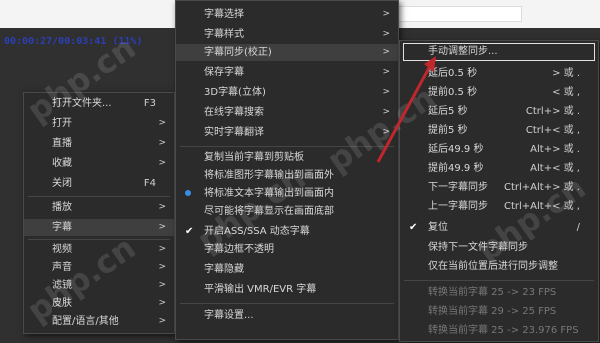 The width and height of the screenshot is (600, 343). Describe the element at coordinates (287, 14) in the screenshot. I see `menu-item-subtitle-select: 字幕选择 >` at that location.